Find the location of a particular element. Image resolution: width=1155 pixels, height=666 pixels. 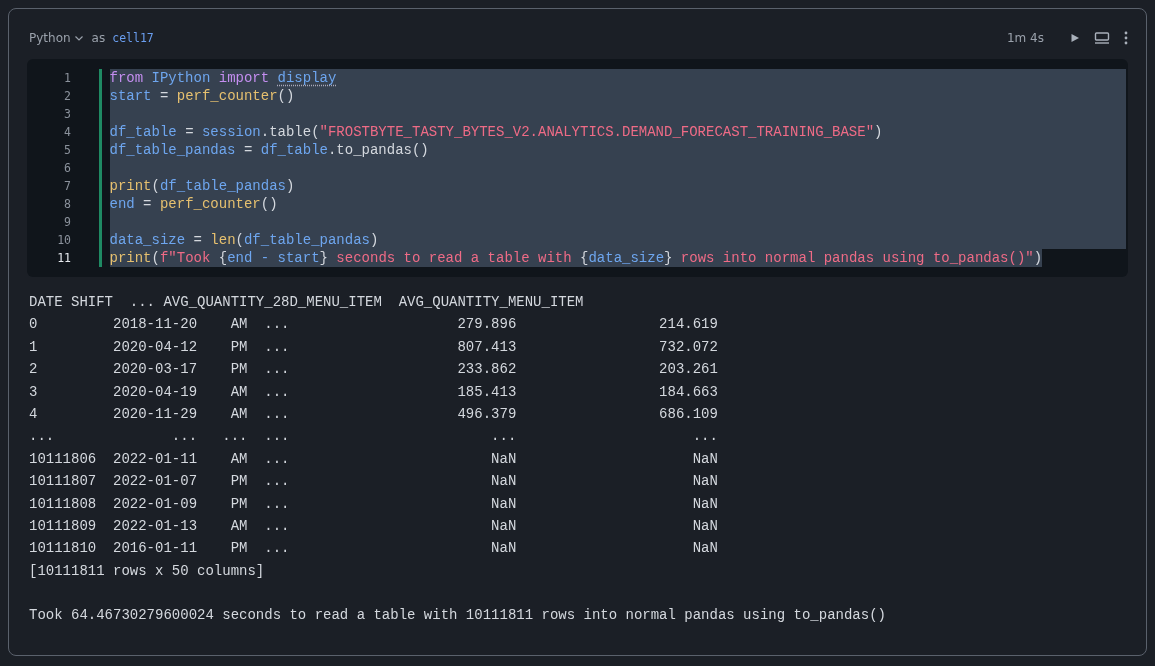

line-number: 11 is located at coordinates (63, 258).